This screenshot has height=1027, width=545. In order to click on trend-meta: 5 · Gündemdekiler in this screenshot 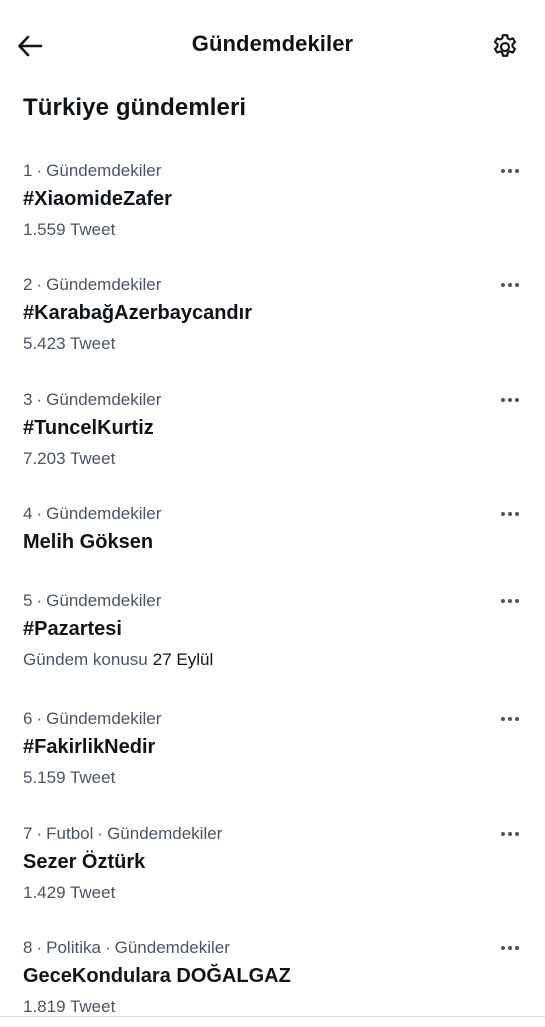, I will do `click(92, 601)`.